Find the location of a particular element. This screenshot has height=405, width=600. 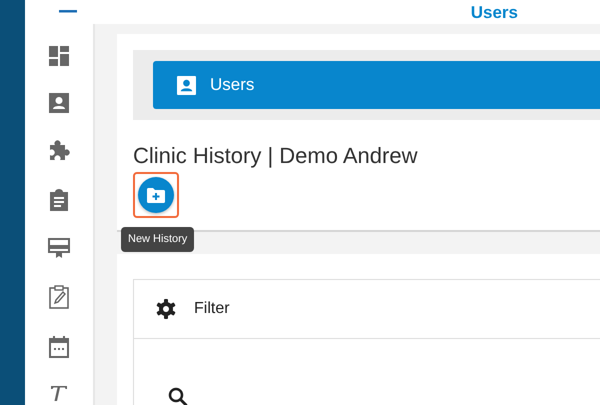

certificate-icon is located at coordinates (59, 248).